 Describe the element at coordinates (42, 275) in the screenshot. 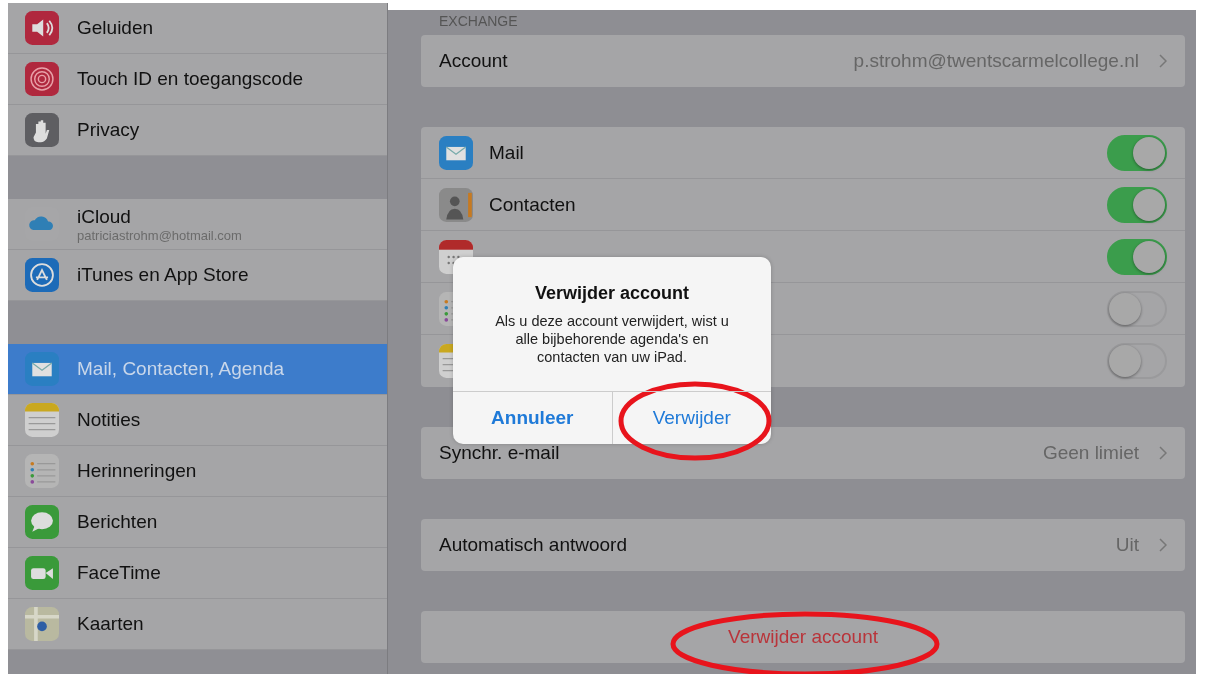

I see `app-store-icon` at that location.